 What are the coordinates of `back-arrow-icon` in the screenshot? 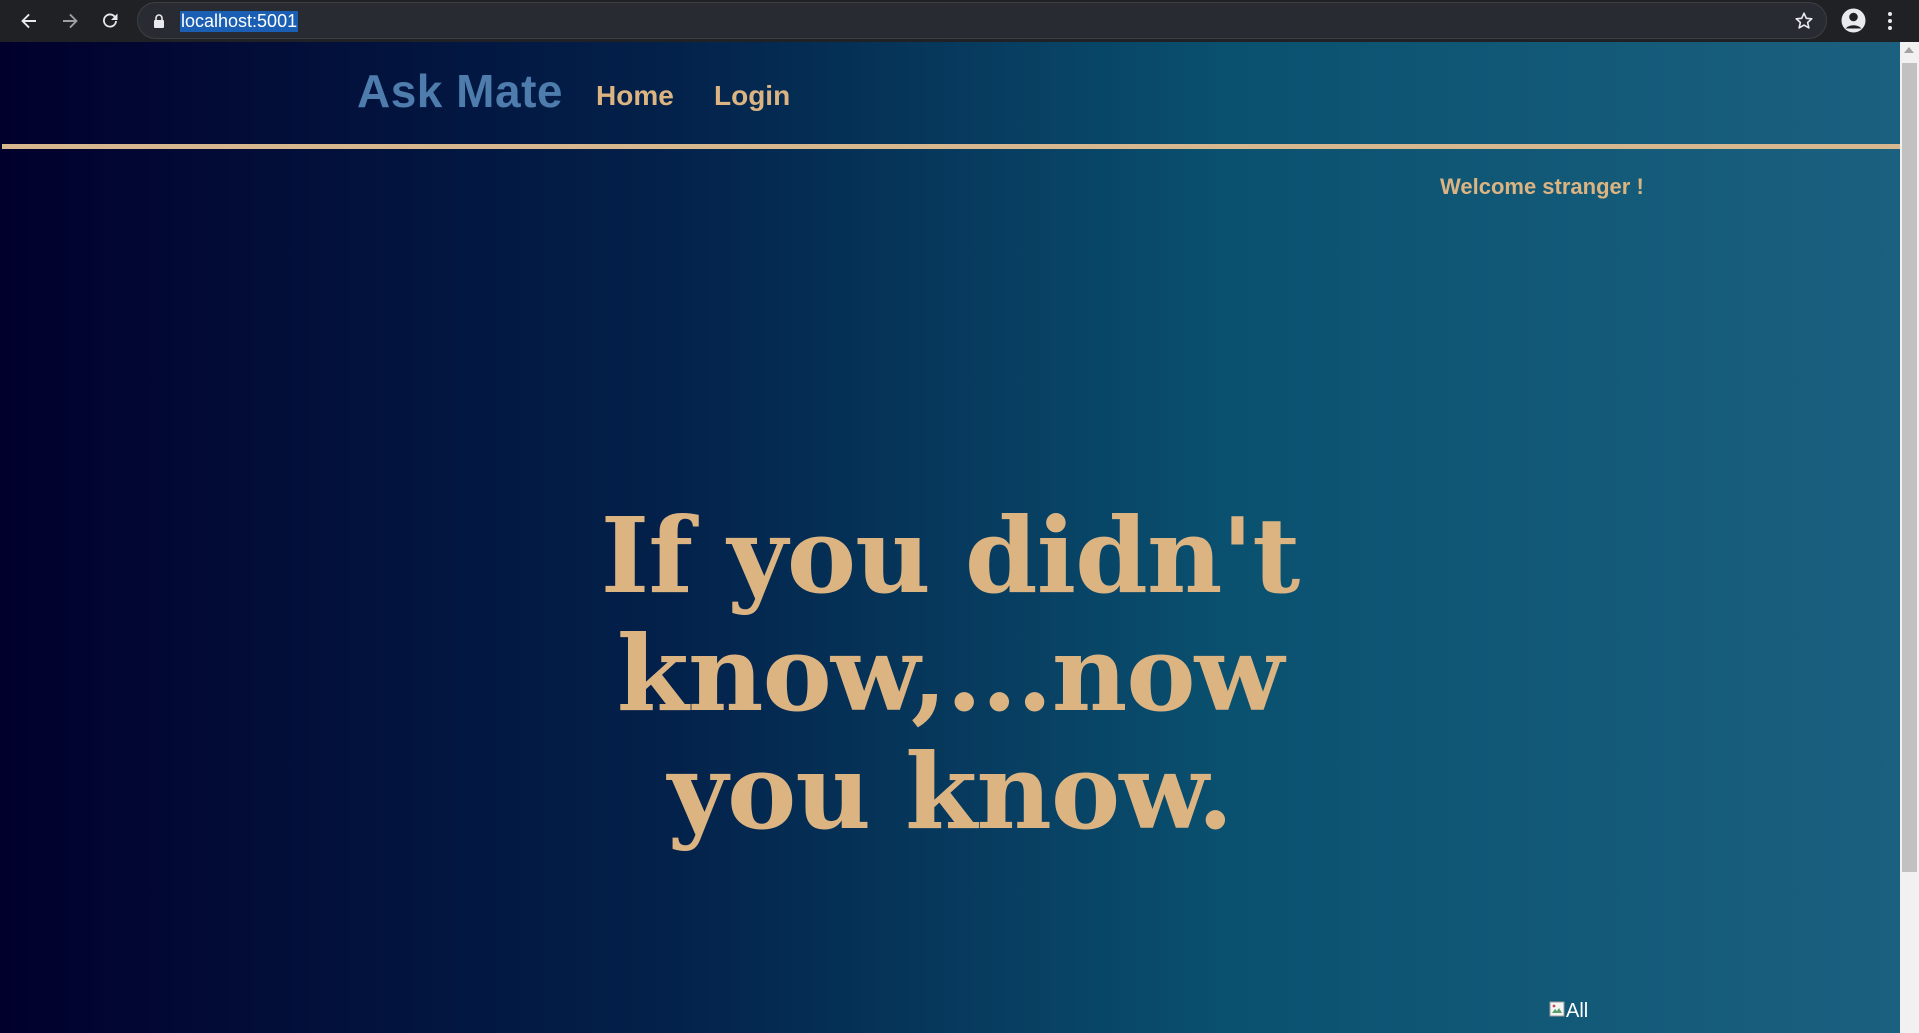 It's located at (28, 21).